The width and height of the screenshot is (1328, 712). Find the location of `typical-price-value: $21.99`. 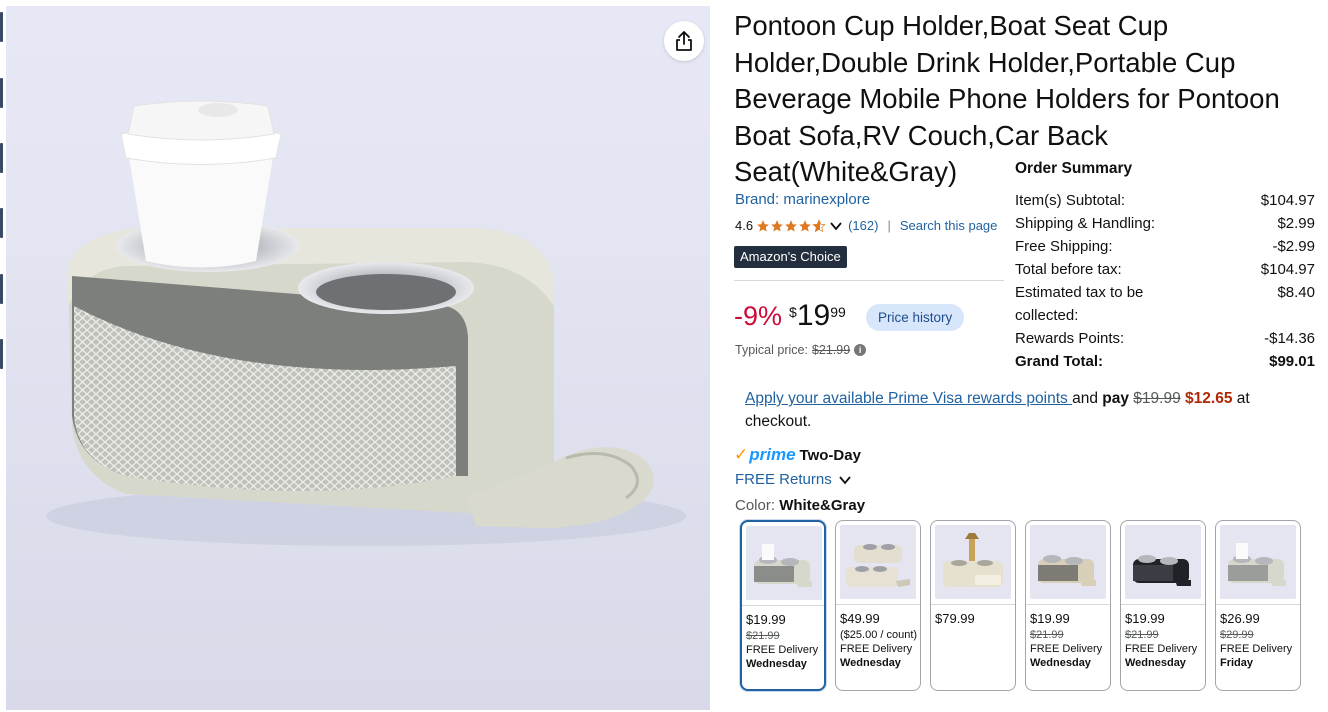

typical-price-value: $21.99 is located at coordinates (831, 350).